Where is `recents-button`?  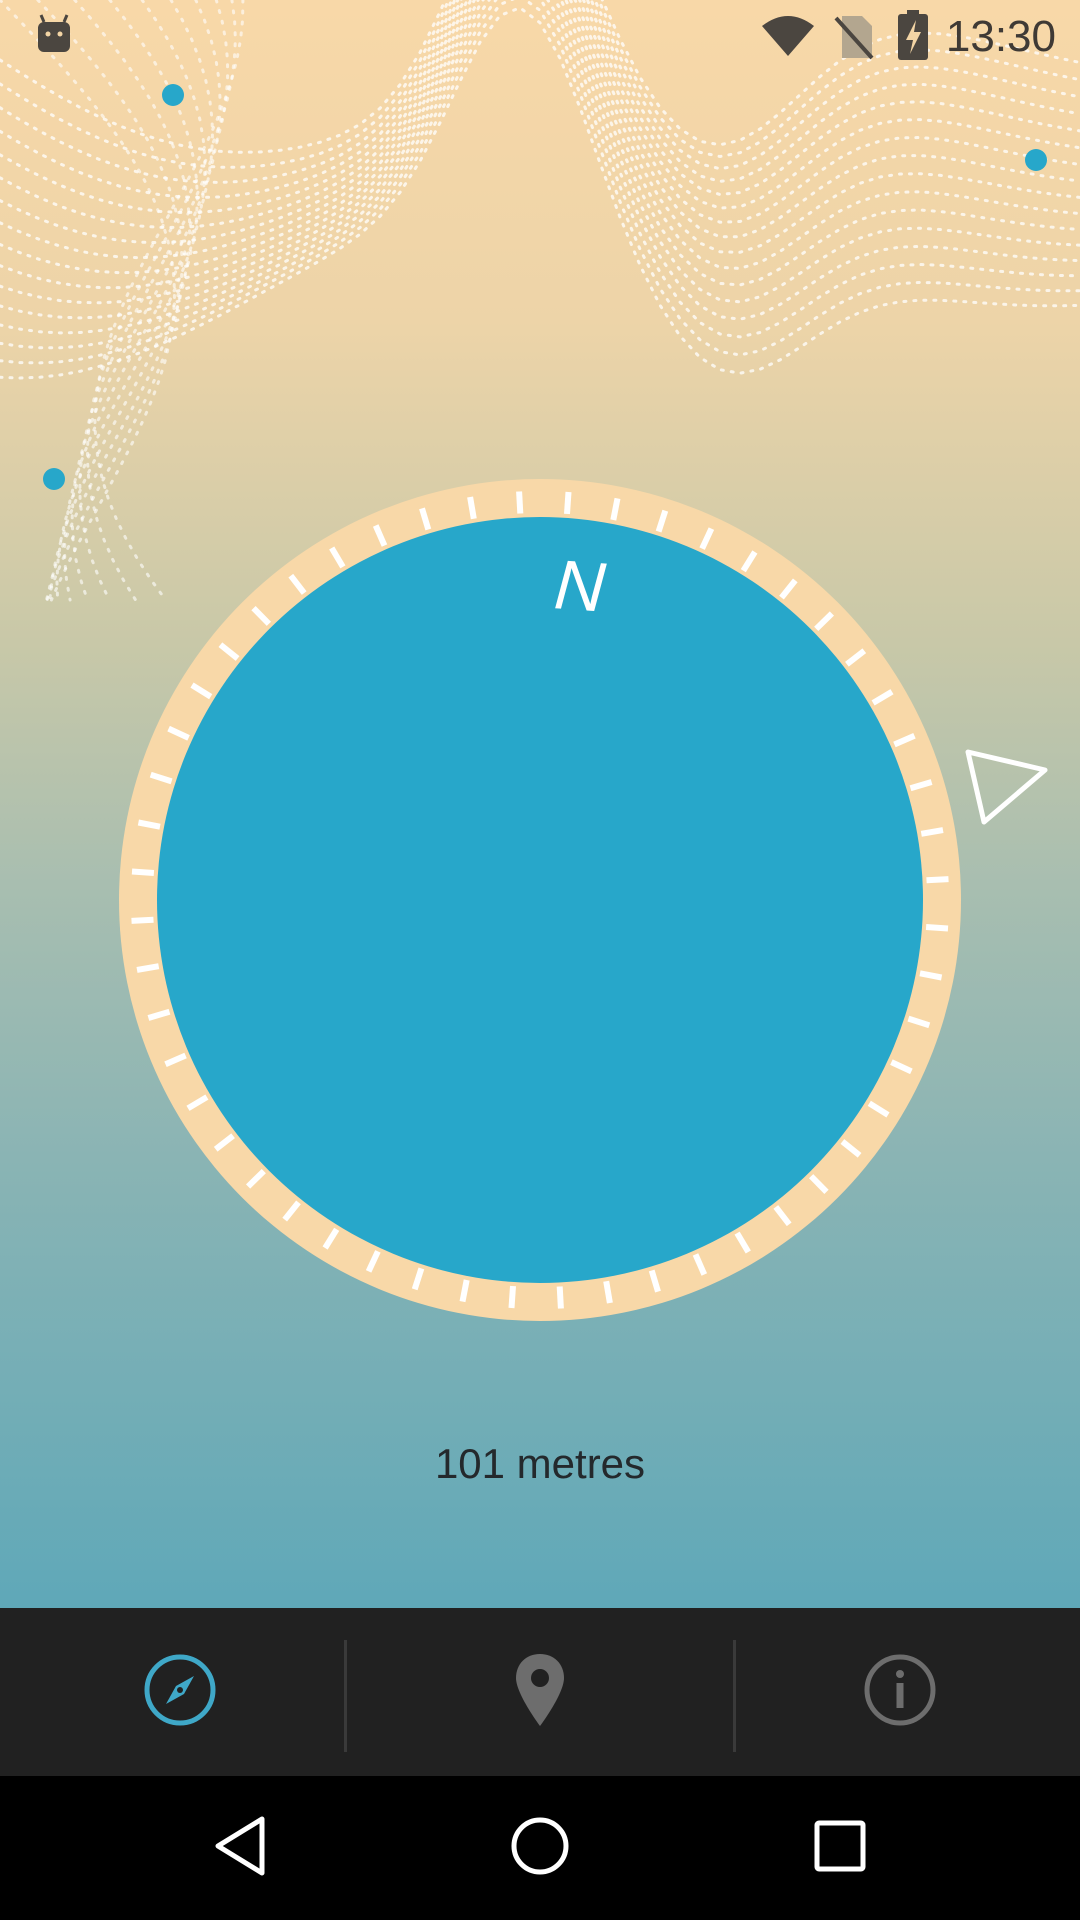 recents-button is located at coordinates (840, 1848).